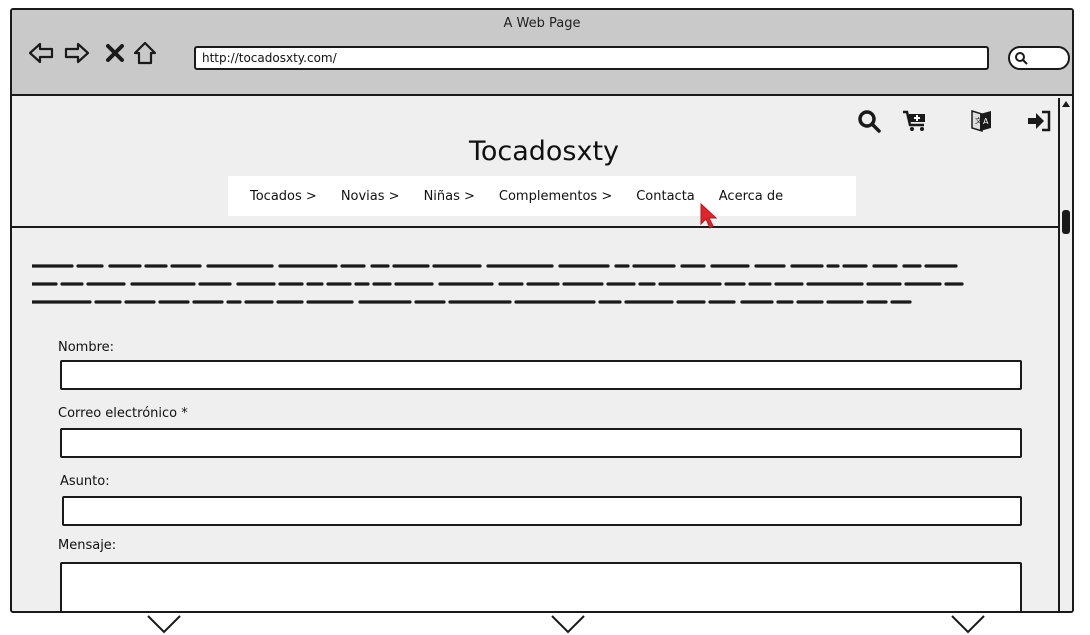  I want to click on svg-text: A, so click(986, 121).